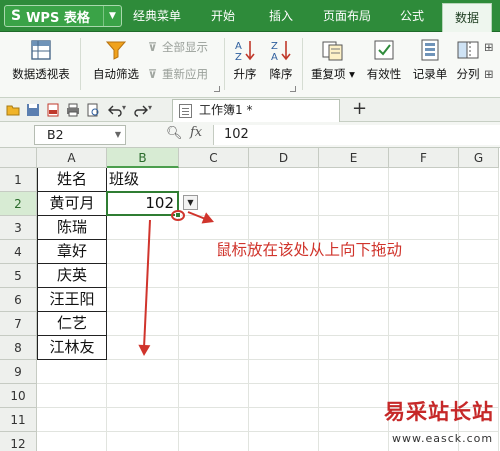  Describe the element at coordinates (143, 324) in the screenshot. I see `cell-b7` at that location.